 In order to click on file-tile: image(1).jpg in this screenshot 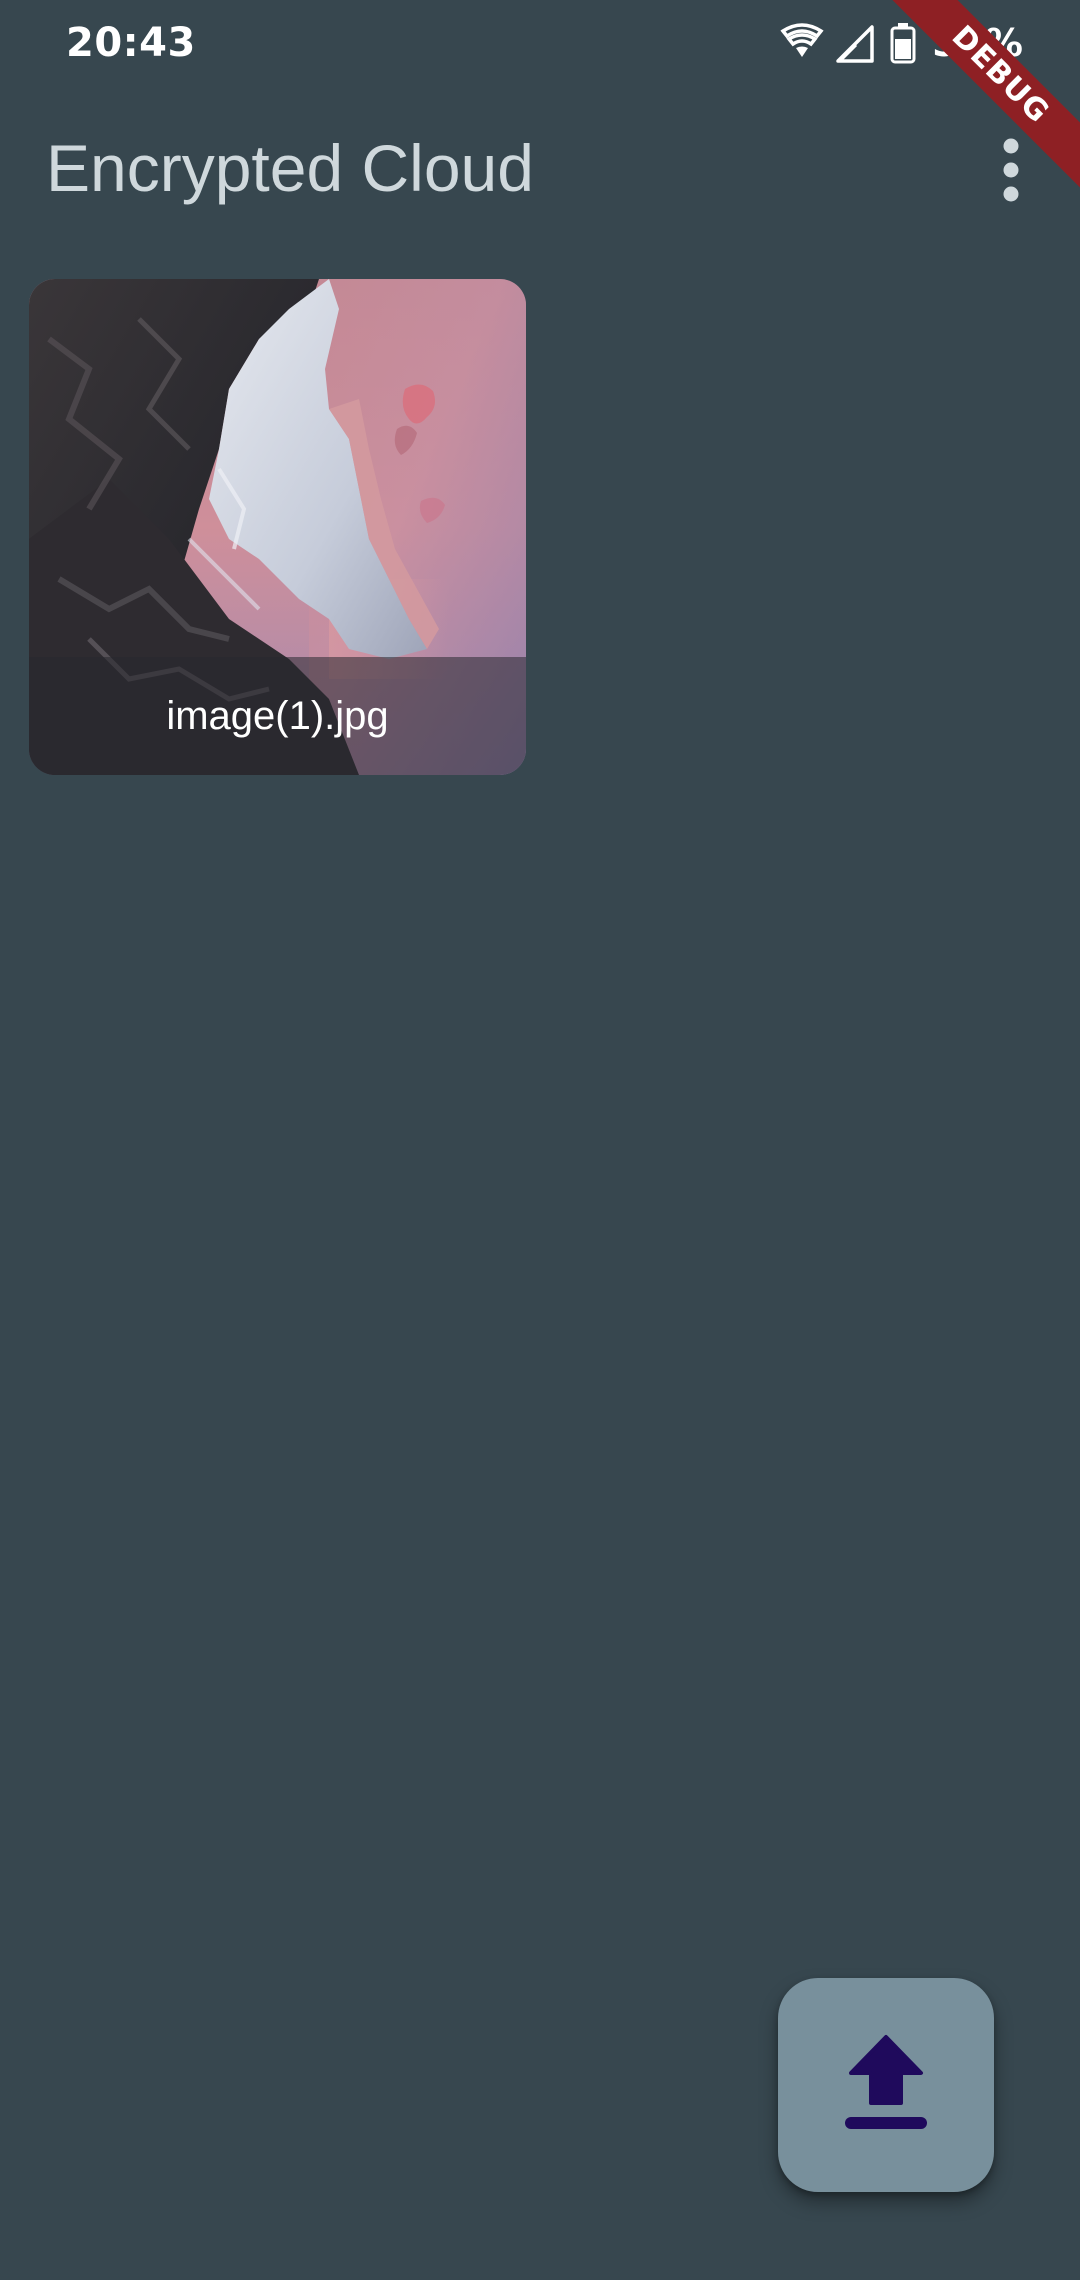, I will do `click(277, 527)`.